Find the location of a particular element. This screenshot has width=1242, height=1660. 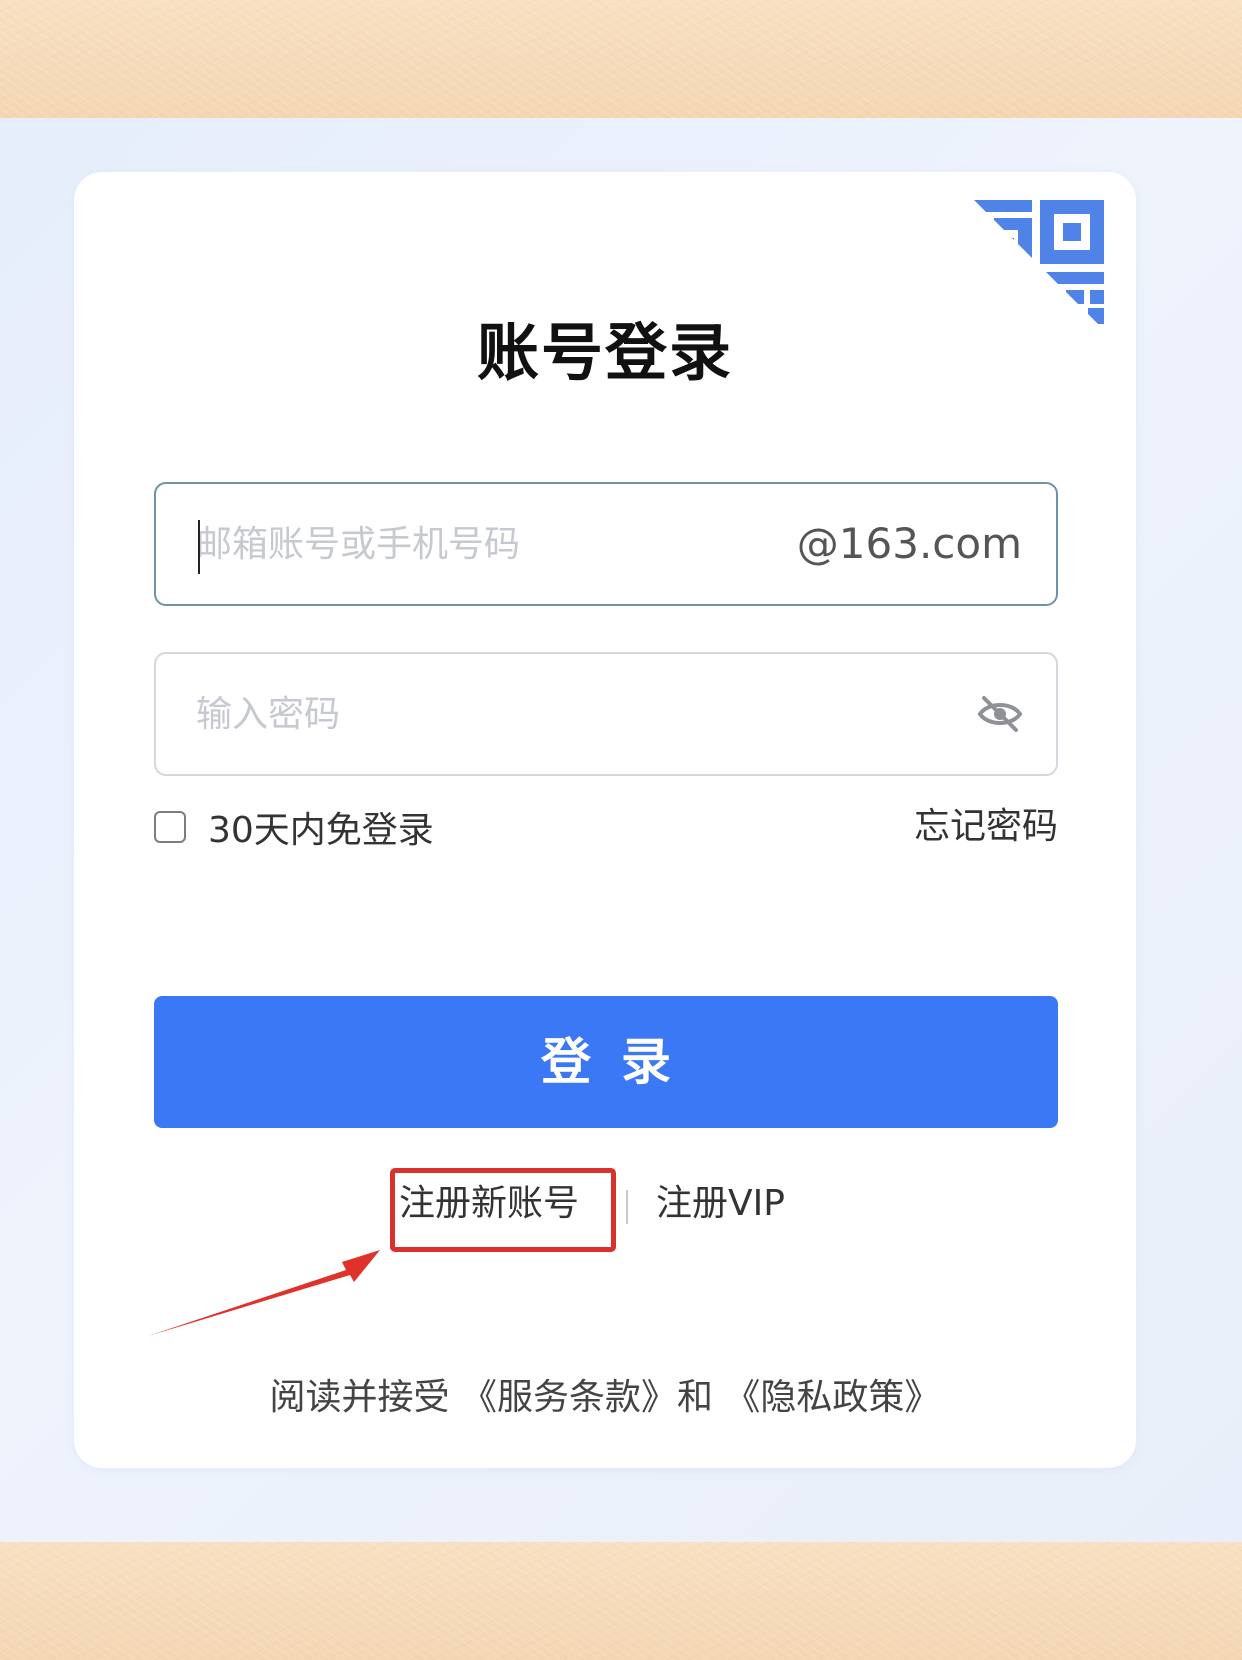

email-field: @163.com is located at coordinates (606, 544).